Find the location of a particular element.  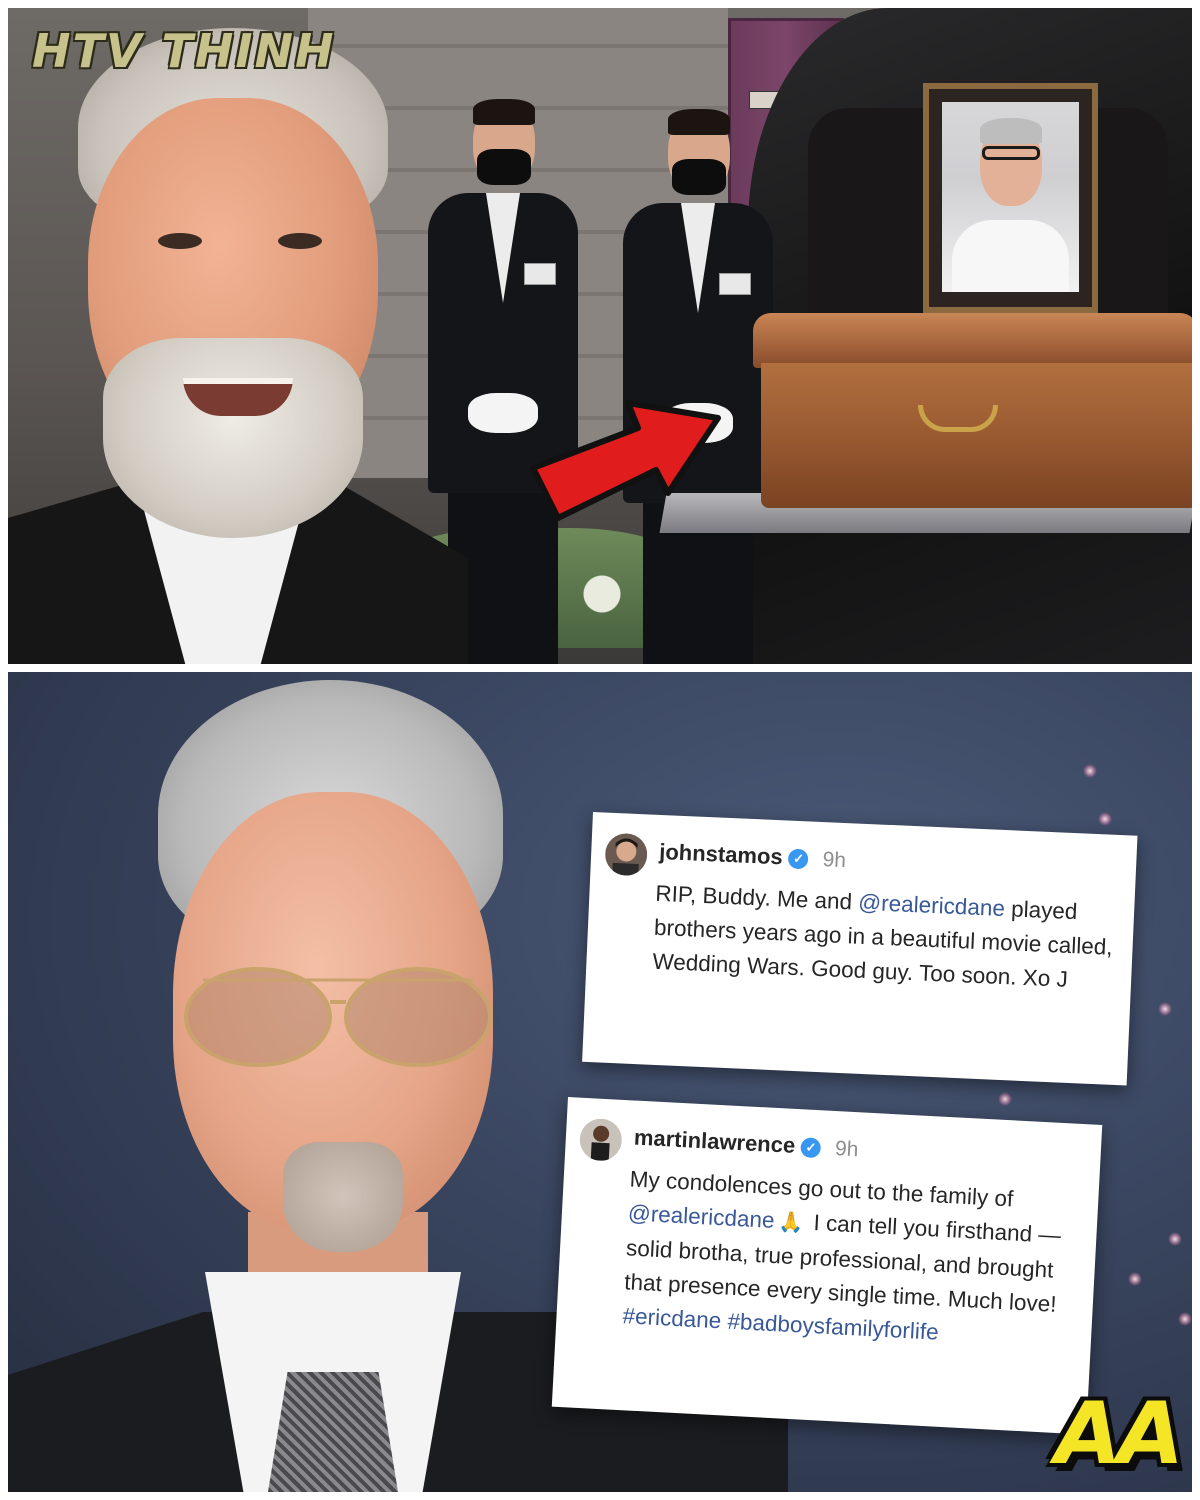

red-arrow-icon is located at coordinates (625, 460).